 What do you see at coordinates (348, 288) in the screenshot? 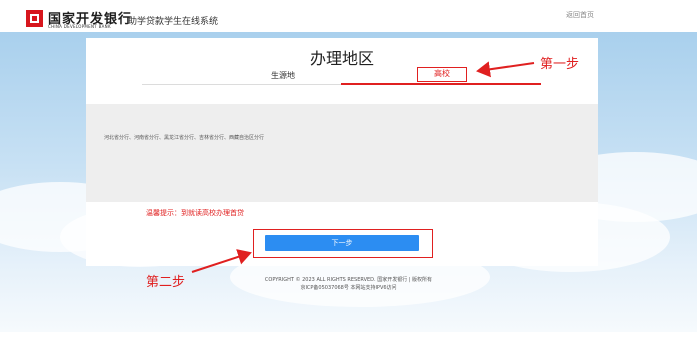
I see `footer-icp: 京ICP备05037068号 本网站支持IPV6访问` at bounding box center [348, 288].